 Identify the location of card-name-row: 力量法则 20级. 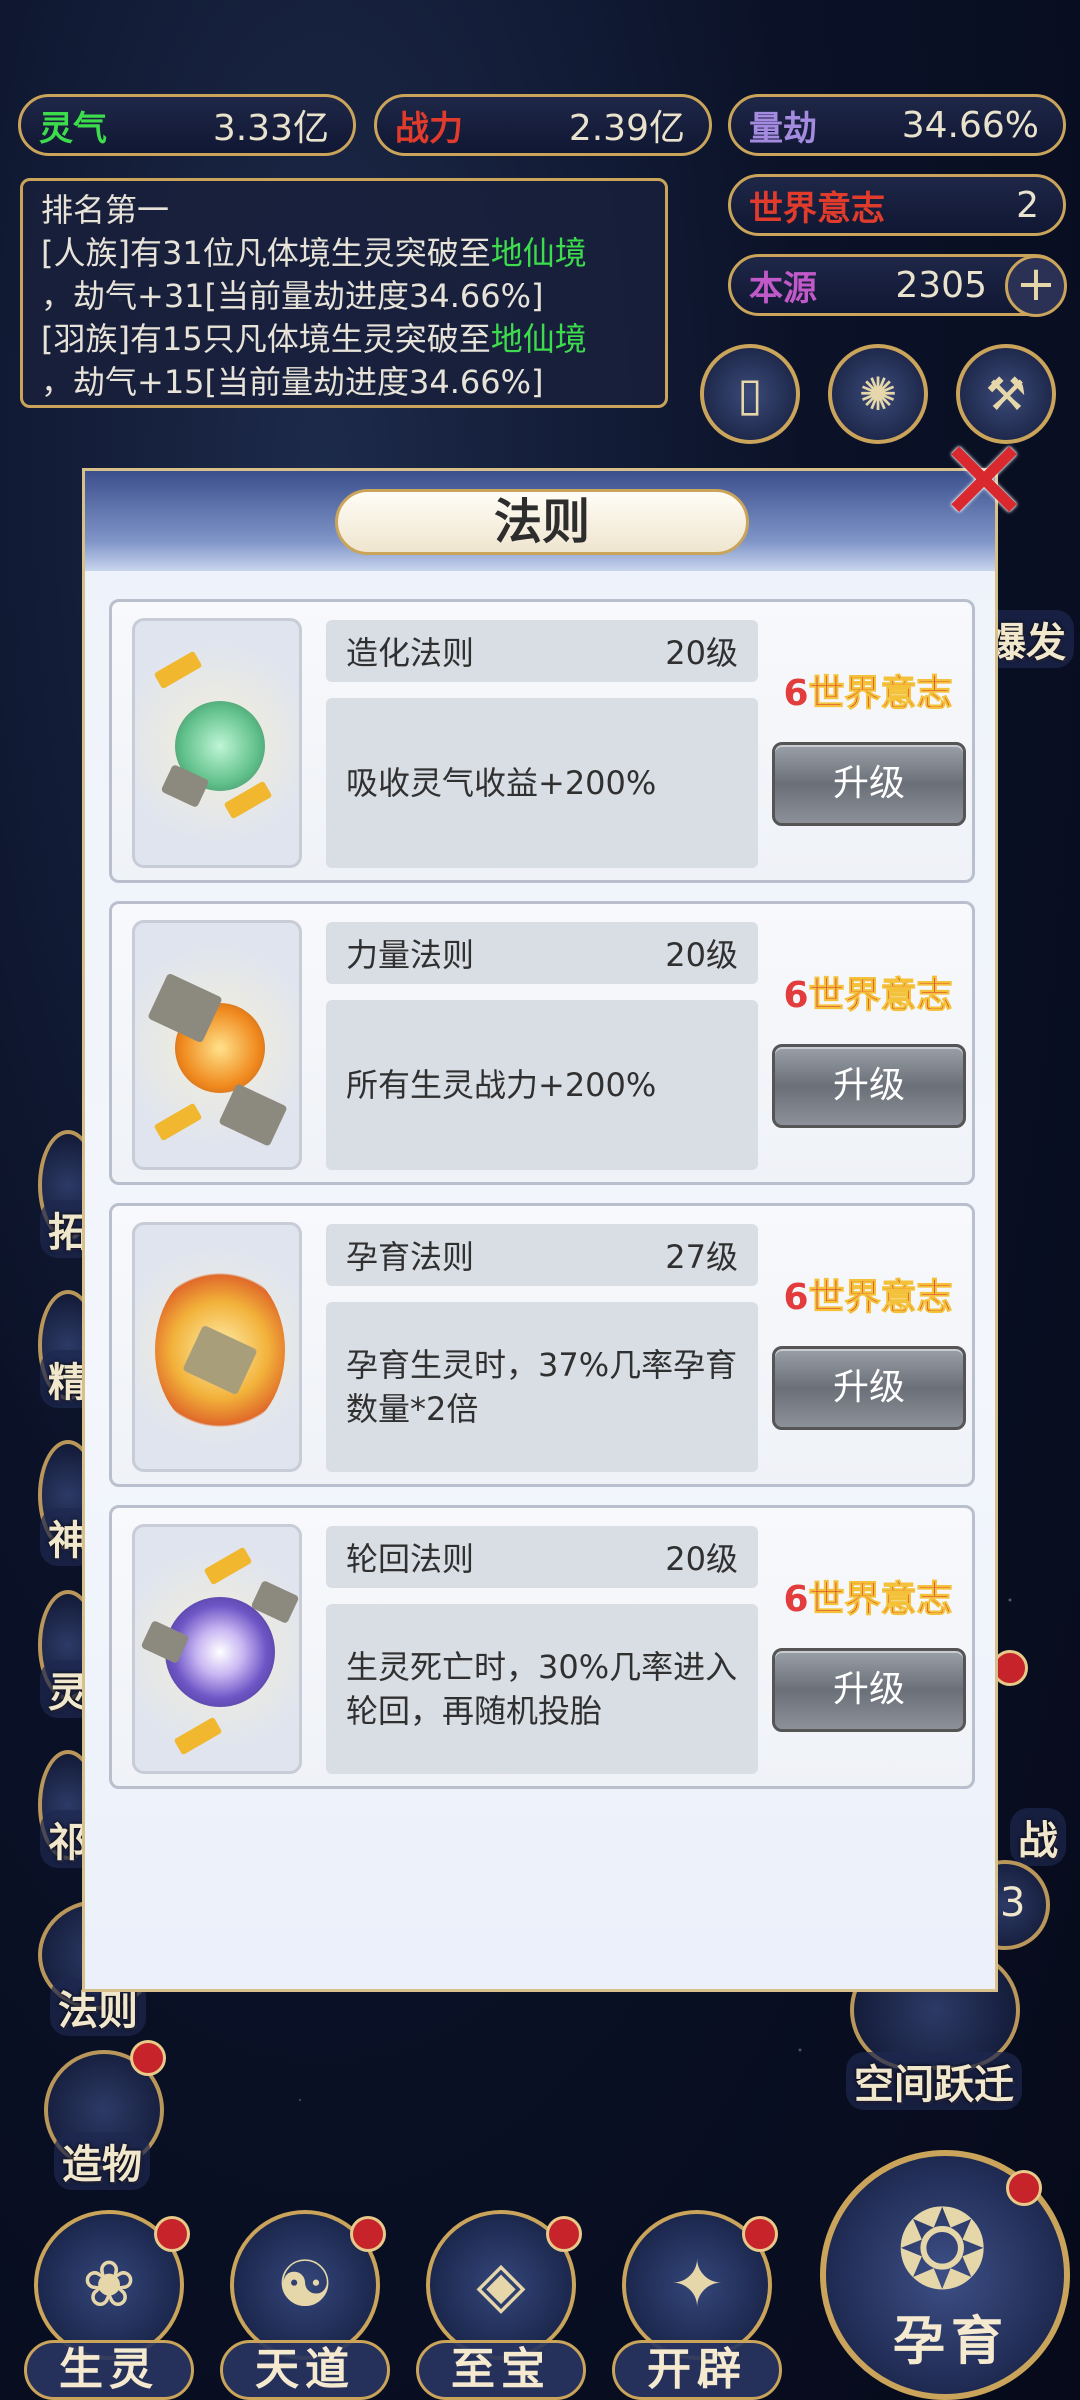
(542, 953).